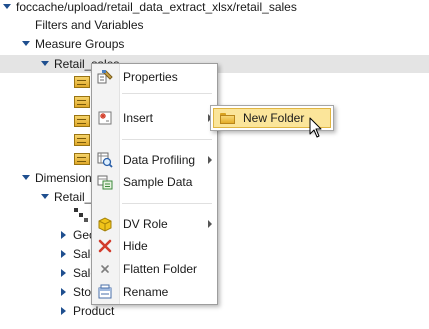  Describe the element at coordinates (214, 44) in the screenshot. I see `tree-node-measure-groups: Measure Groups` at that location.